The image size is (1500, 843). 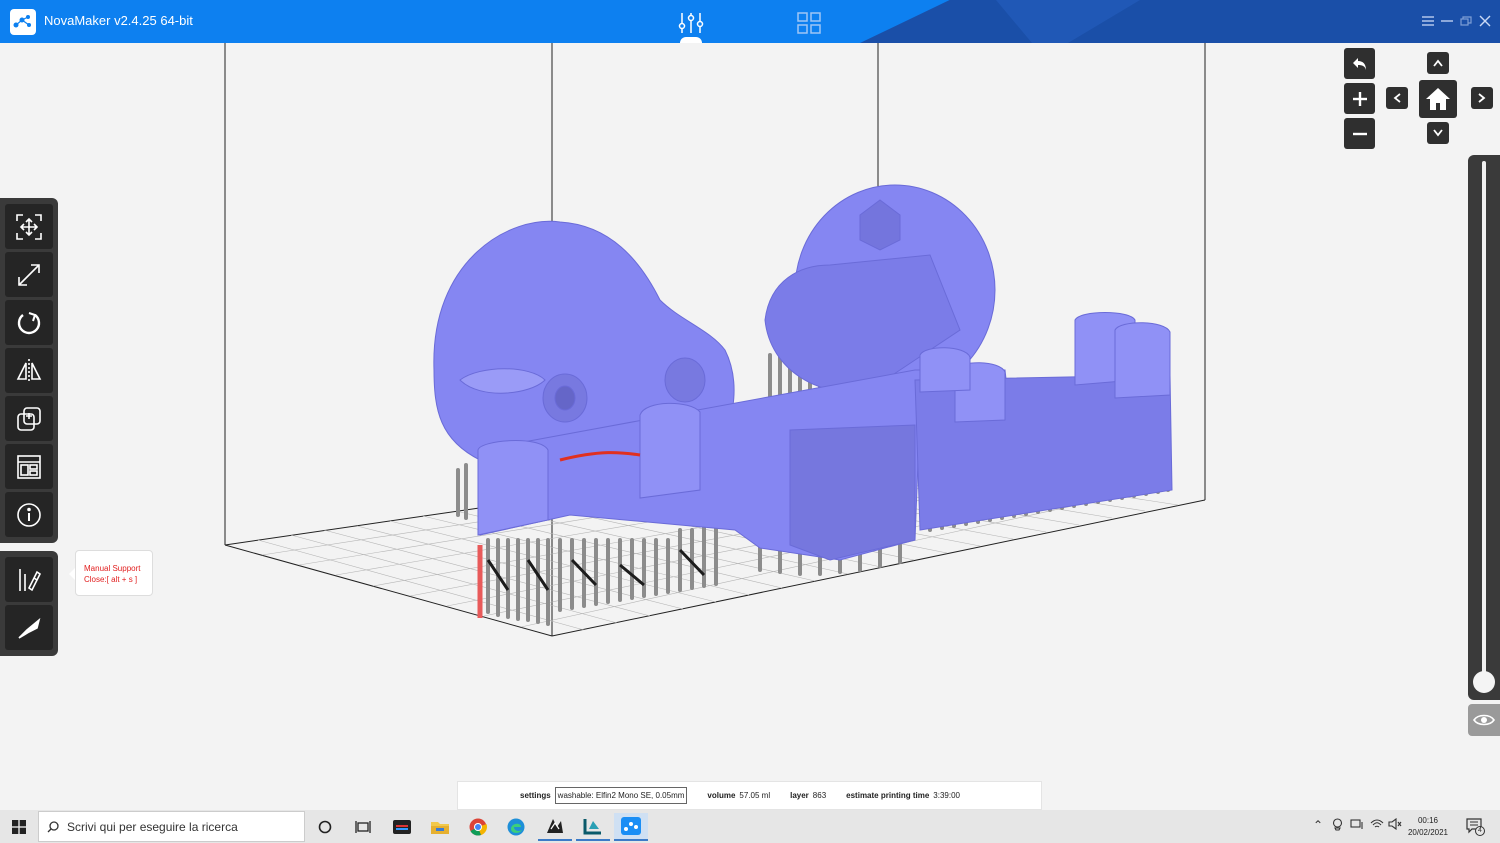 What do you see at coordinates (1395, 825) in the screenshot?
I see `volume-icon` at bounding box center [1395, 825].